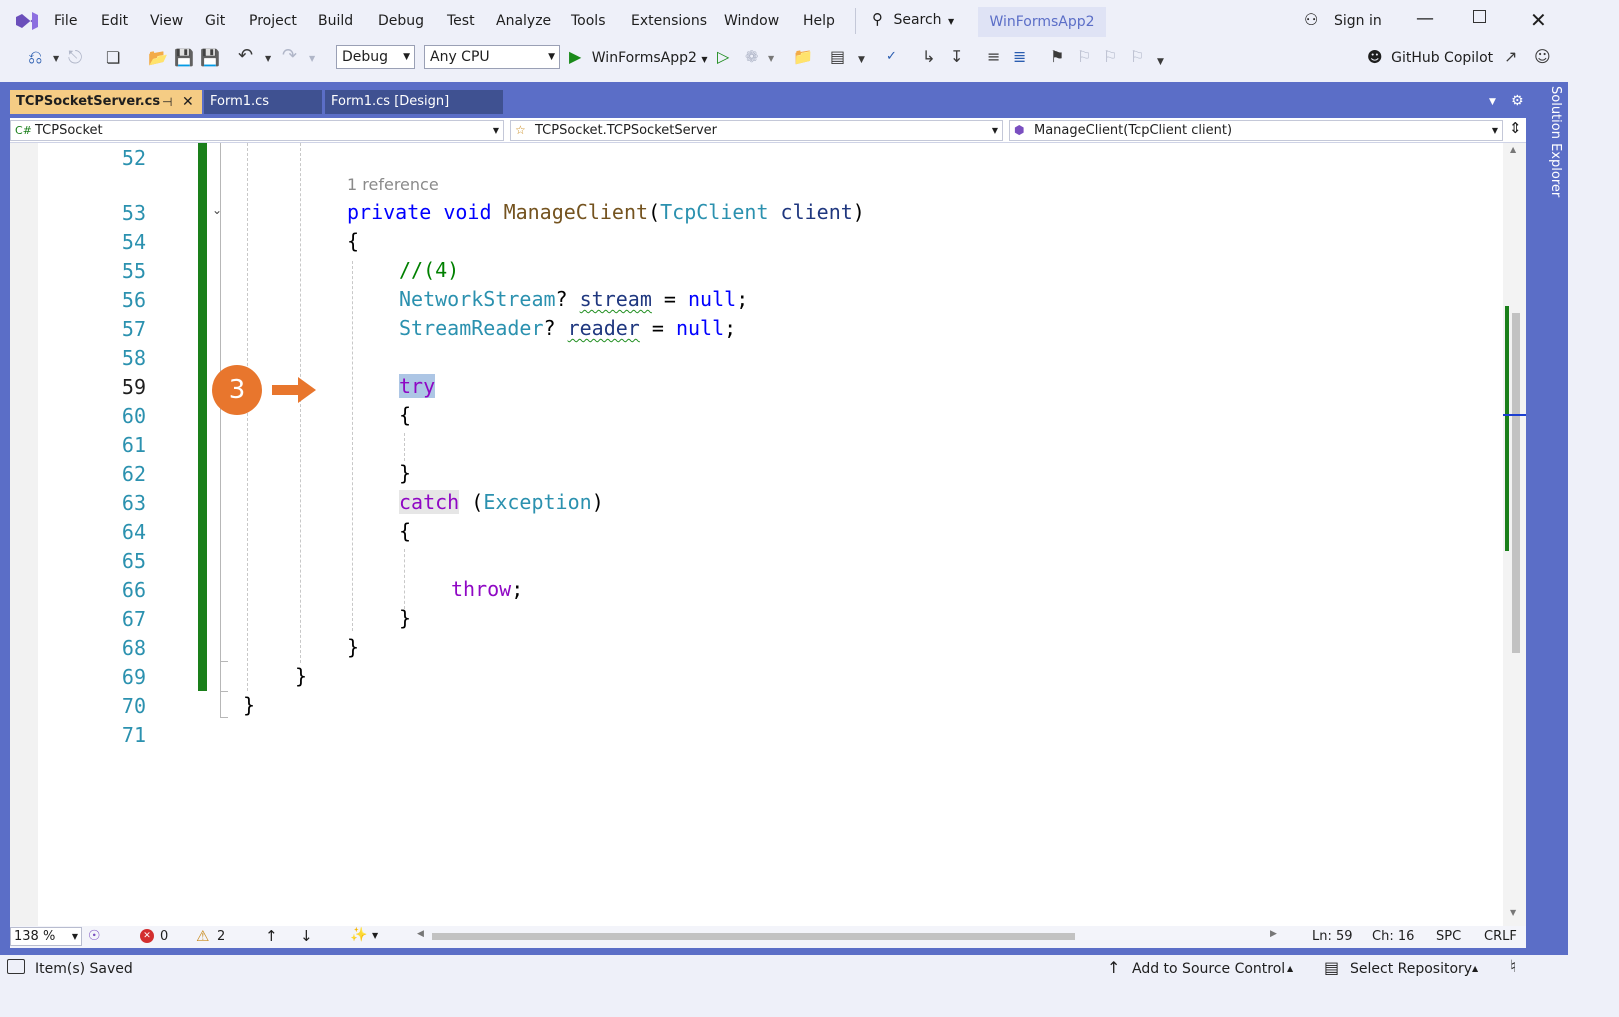 This screenshot has height=1017, width=1619. What do you see at coordinates (837, 57) in the screenshot?
I see `window-layout-icon: ▤` at bounding box center [837, 57].